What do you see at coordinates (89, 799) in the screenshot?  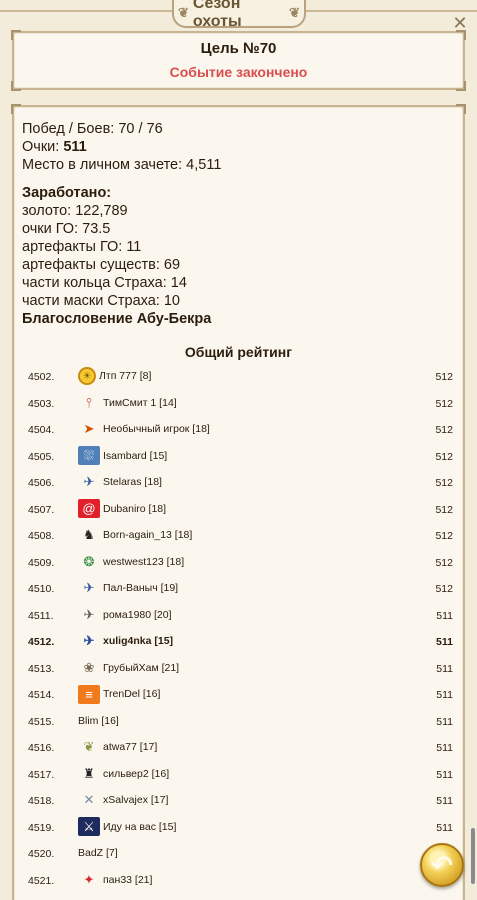 I see `crossed-swords-icon: ✕` at bounding box center [89, 799].